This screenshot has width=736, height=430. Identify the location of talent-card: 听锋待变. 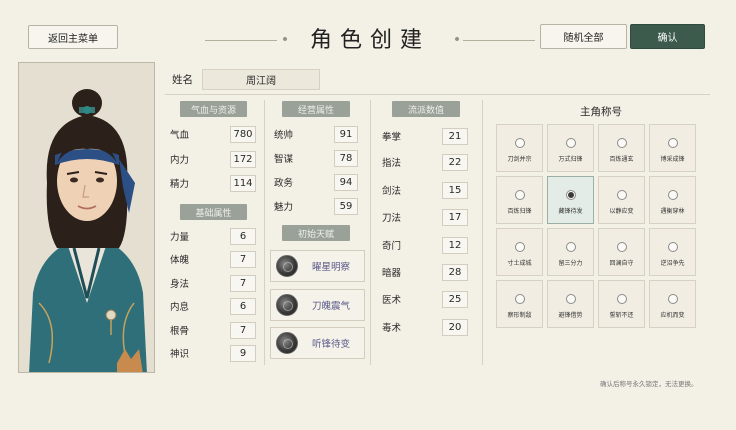
(317, 343).